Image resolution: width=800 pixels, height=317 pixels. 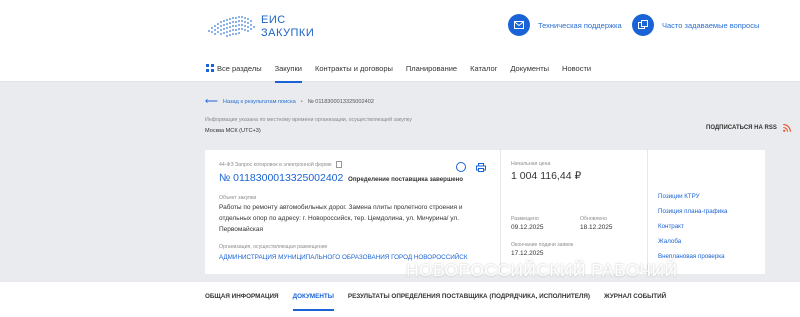 I want to click on nav-label: Все разделы, so click(x=239, y=68).